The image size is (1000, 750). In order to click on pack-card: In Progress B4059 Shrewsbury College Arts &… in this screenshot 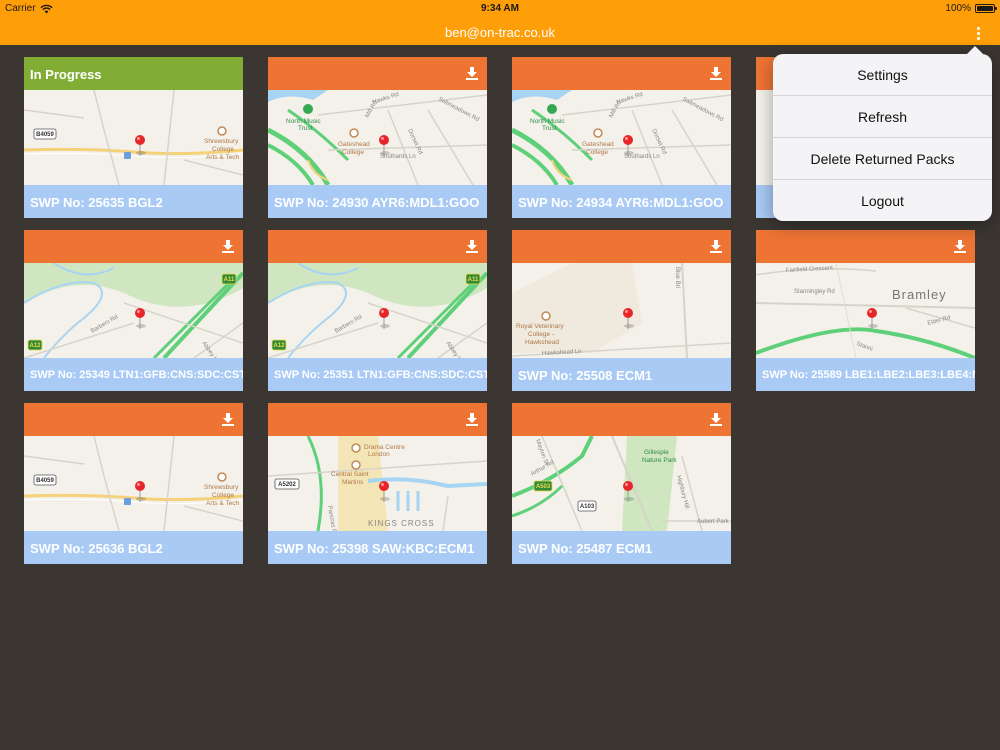, I will do `click(133, 137)`.